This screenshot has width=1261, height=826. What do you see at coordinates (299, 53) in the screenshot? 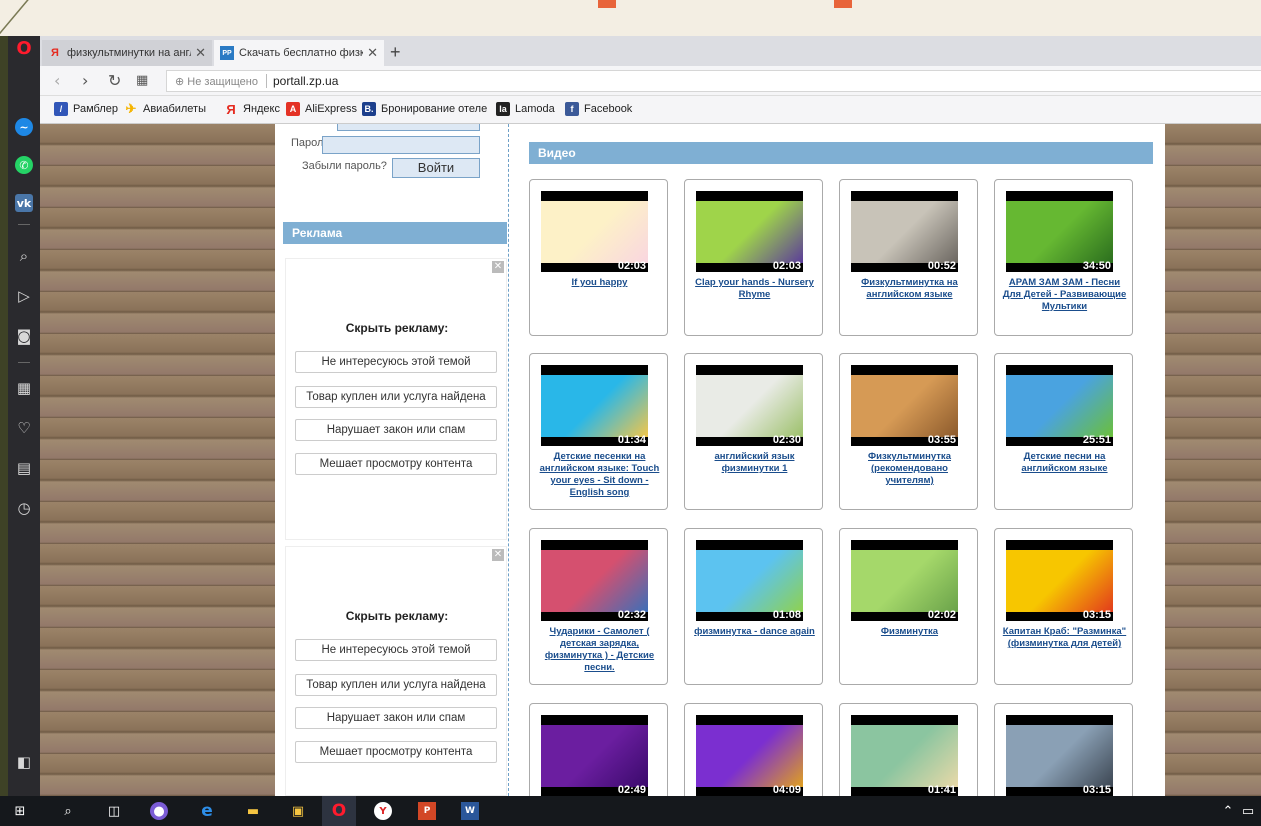
I see `tab-portall: PP Скачать бесплатно физку ✕` at bounding box center [299, 53].